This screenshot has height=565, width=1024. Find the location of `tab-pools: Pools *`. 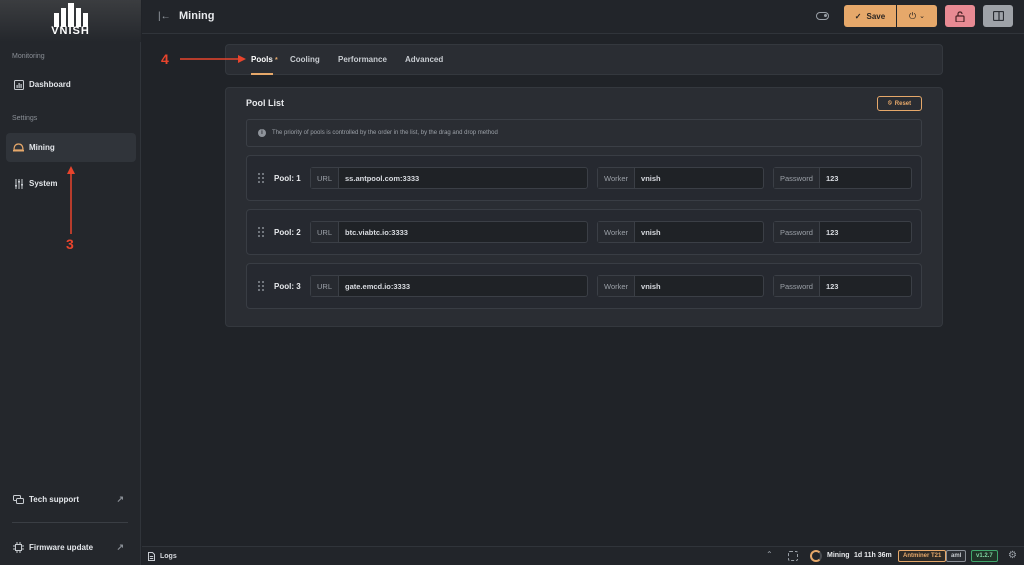

tab-pools: Pools * is located at coordinates (264, 59).